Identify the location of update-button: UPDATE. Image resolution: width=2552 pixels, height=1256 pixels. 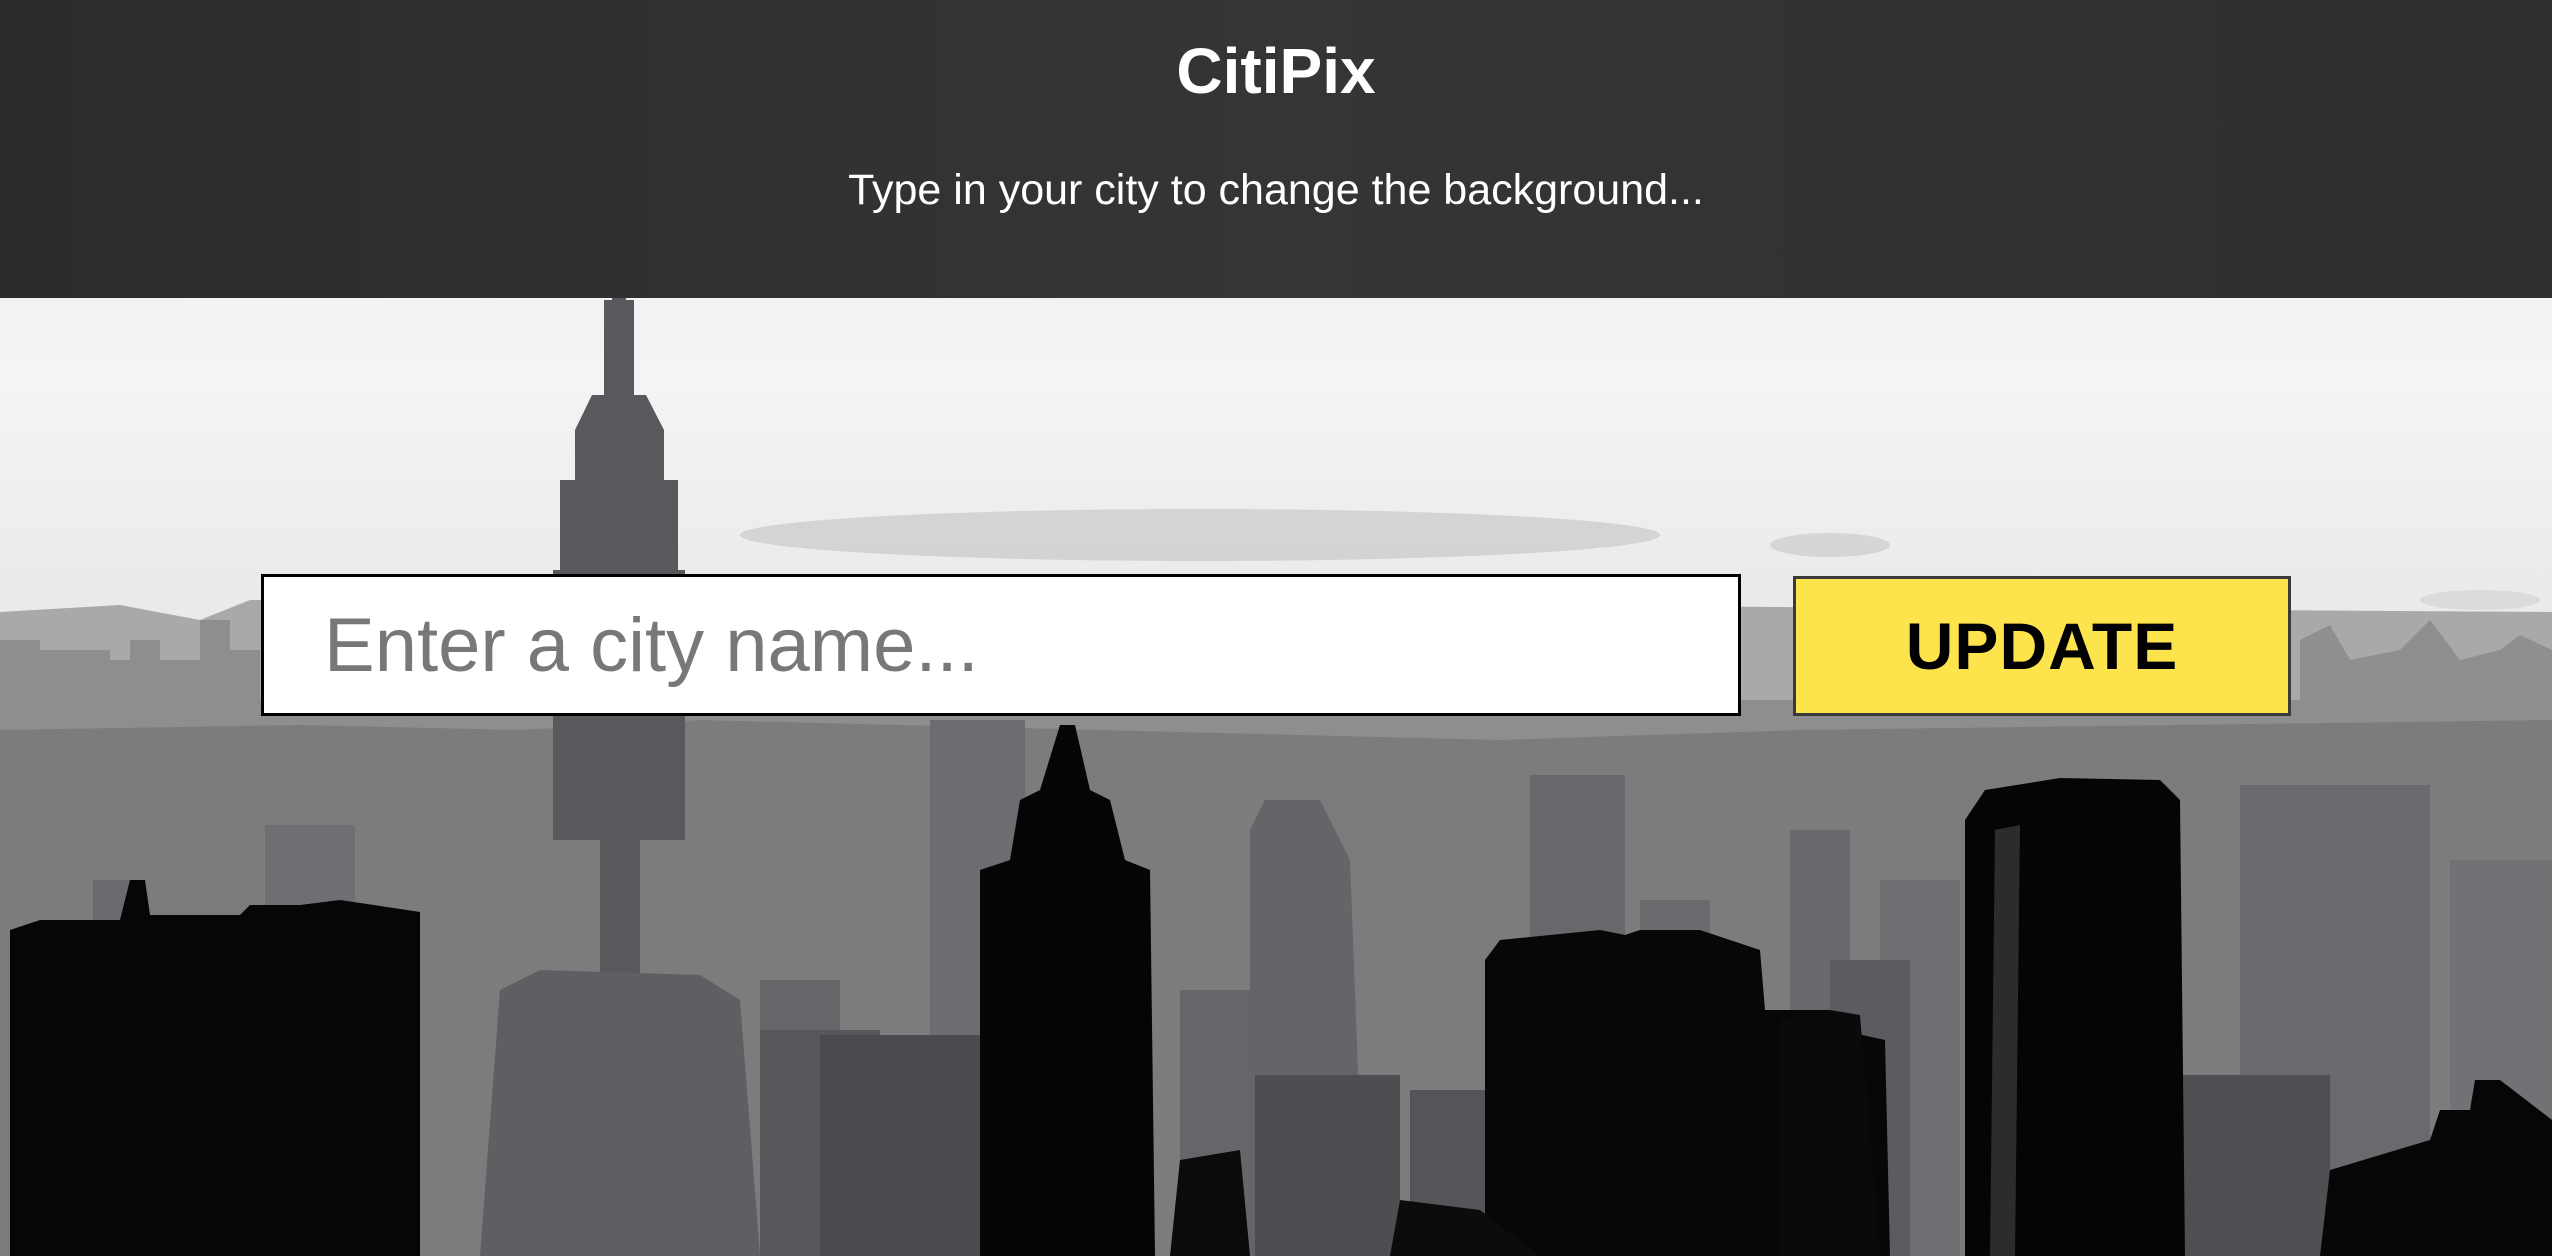
(2042, 646).